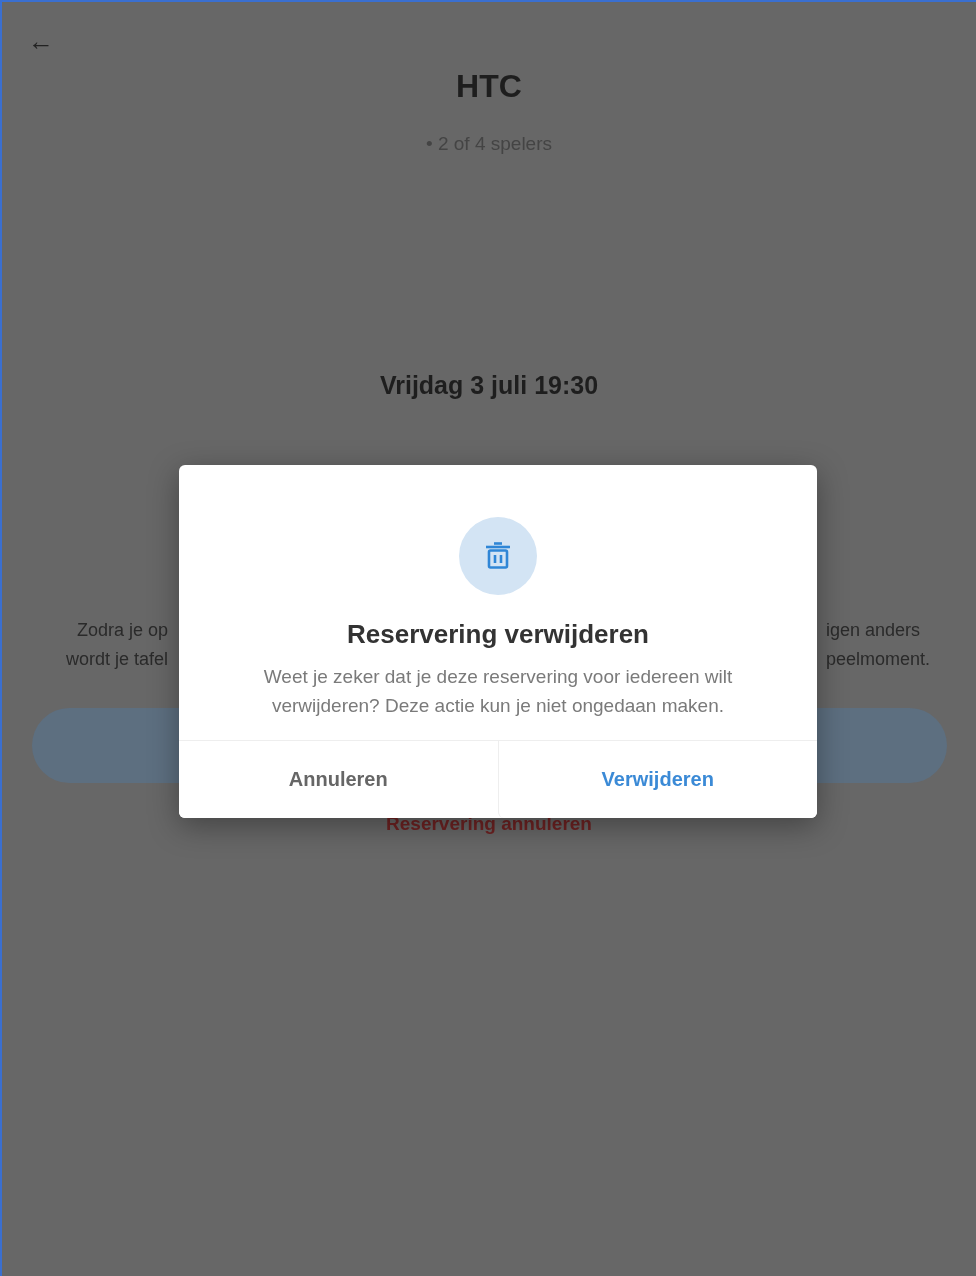 This screenshot has height=1276, width=976. What do you see at coordinates (498, 556) in the screenshot?
I see `trash-icon` at bounding box center [498, 556].